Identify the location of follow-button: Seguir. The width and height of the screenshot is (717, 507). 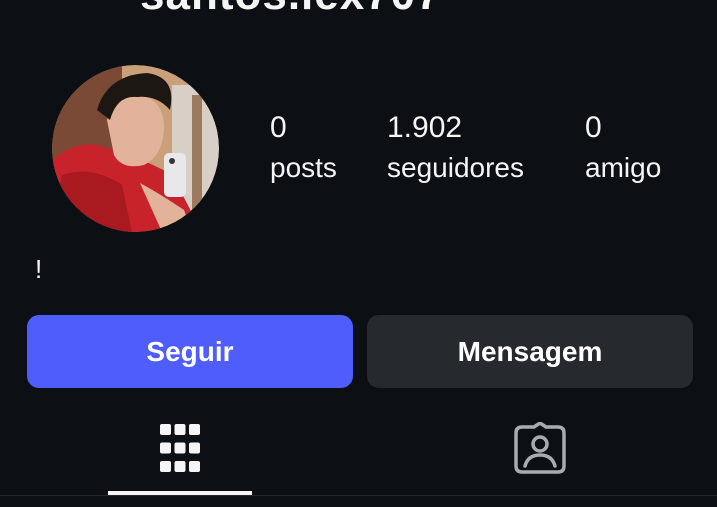
(190, 351).